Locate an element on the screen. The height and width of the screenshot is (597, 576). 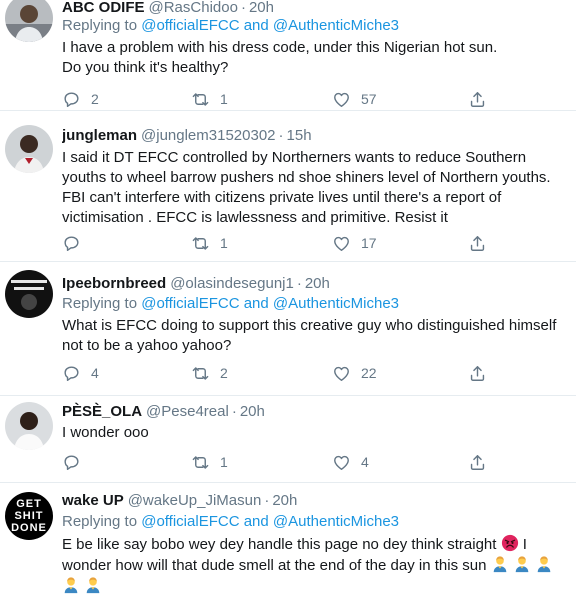
avatar-text-line: SHIT is located at coordinates (29, 516).